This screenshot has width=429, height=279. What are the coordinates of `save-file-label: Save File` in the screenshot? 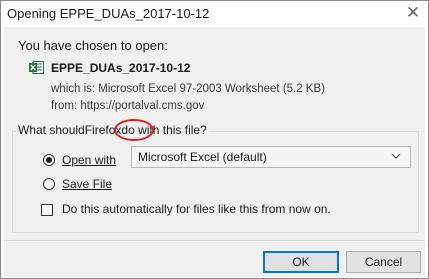 It's located at (87, 184).